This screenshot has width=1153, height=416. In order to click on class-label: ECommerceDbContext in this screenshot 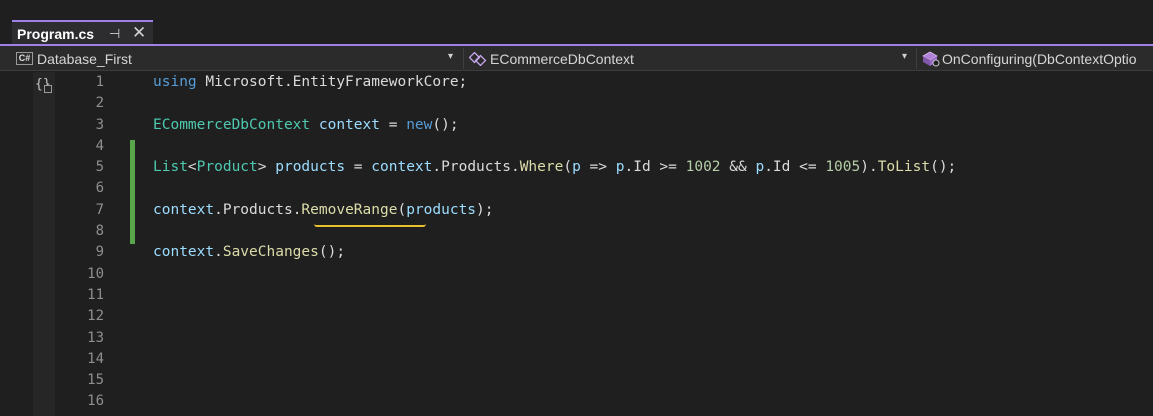, I will do `click(562, 58)`.